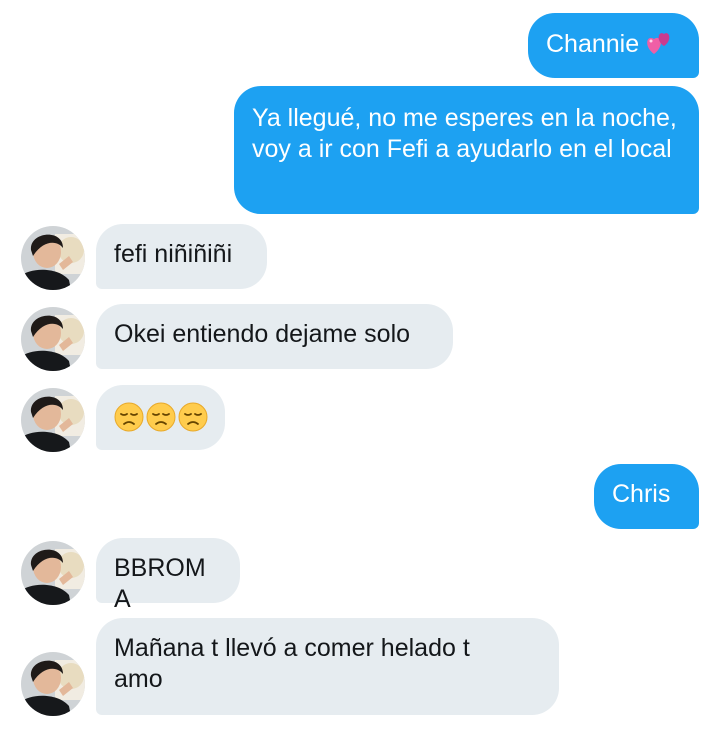 The height and width of the screenshot is (744, 720). I want to click on incoming-message: Okei entiendo dejame solo, so click(274, 336).